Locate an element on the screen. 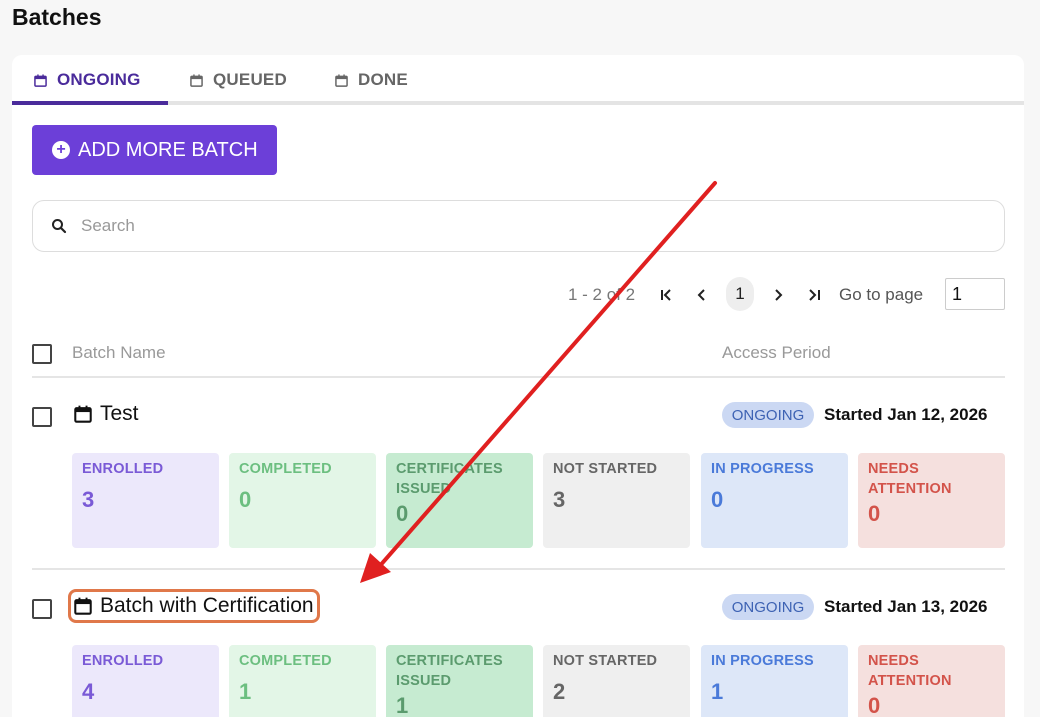 This screenshot has width=1040, height=717. tab-label: ONGOING is located at coordinates (99, 79).